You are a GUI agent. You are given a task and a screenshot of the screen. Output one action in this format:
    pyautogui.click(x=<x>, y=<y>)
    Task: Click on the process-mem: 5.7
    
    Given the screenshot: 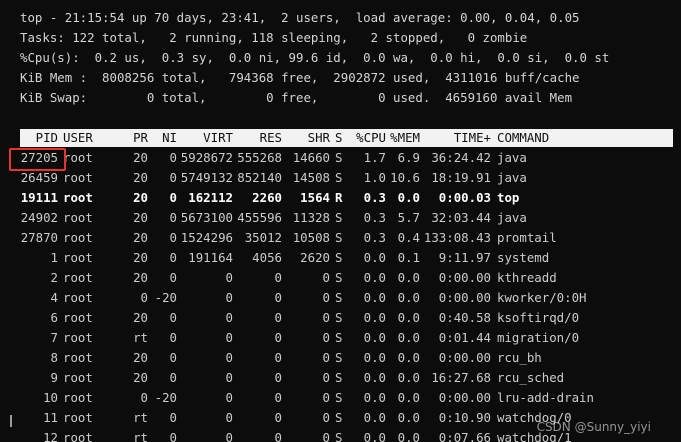 What is the action you would take?
    pyautogui.click(x=408, y=217)
    